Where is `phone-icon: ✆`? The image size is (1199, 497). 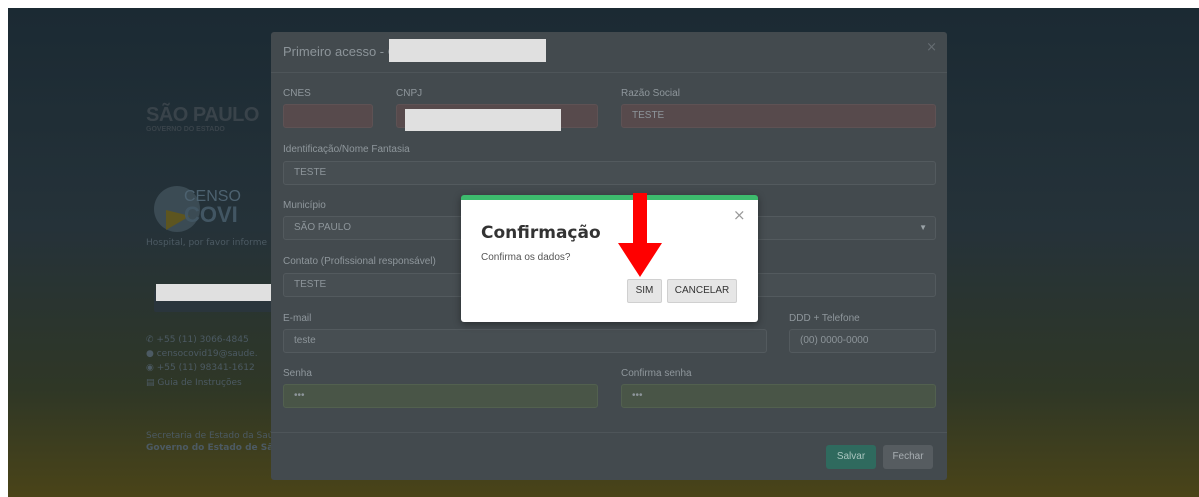 phone-icon: ✆ is located at coordinates (150, 340).